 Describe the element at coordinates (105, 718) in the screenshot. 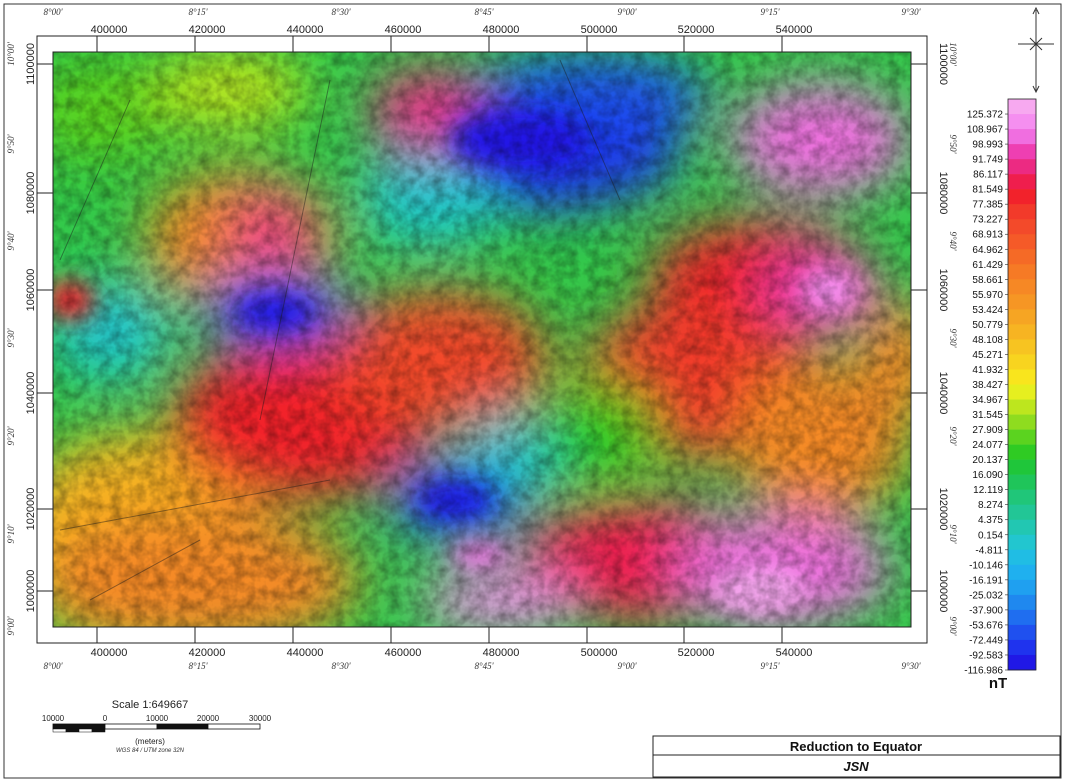

I see `scale-tick-label: 0` at that location.